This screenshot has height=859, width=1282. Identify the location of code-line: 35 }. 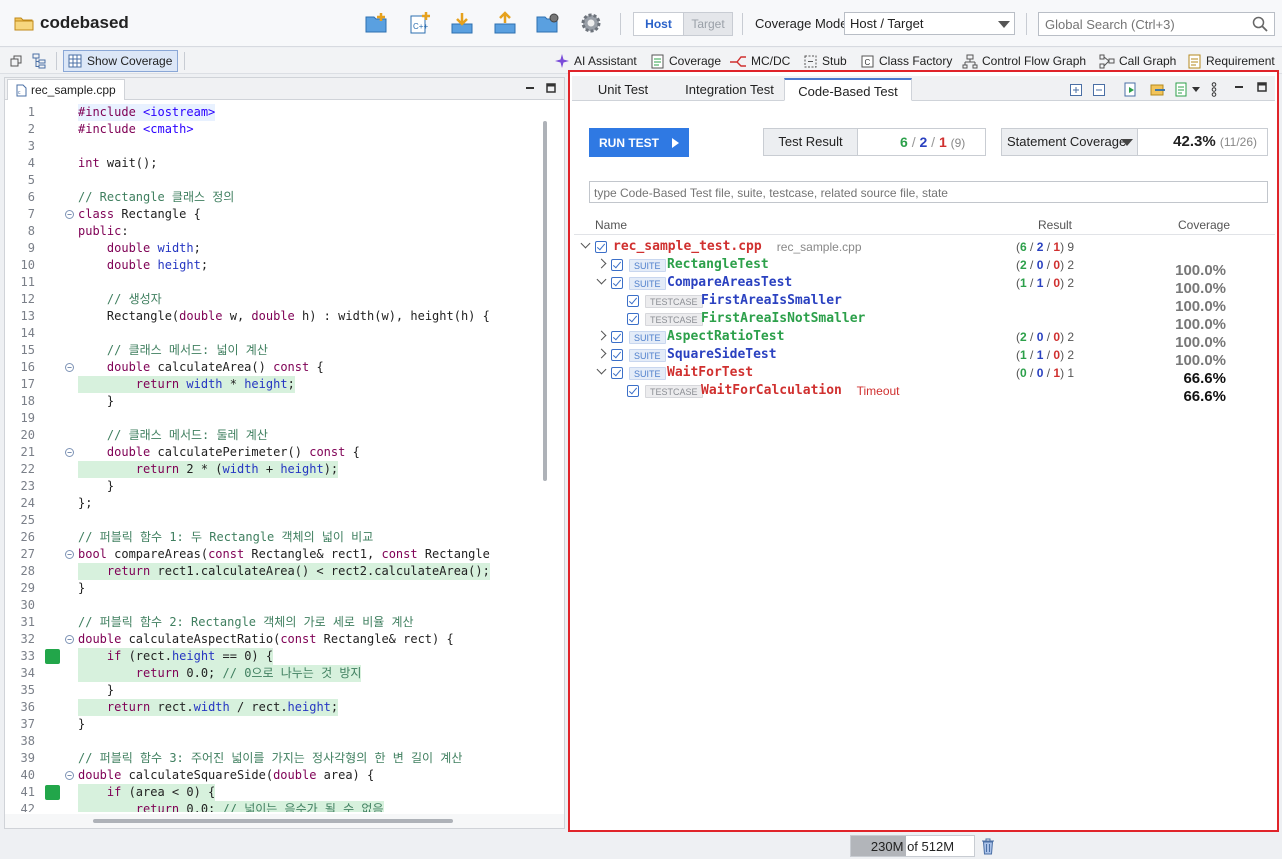
(272, 690).